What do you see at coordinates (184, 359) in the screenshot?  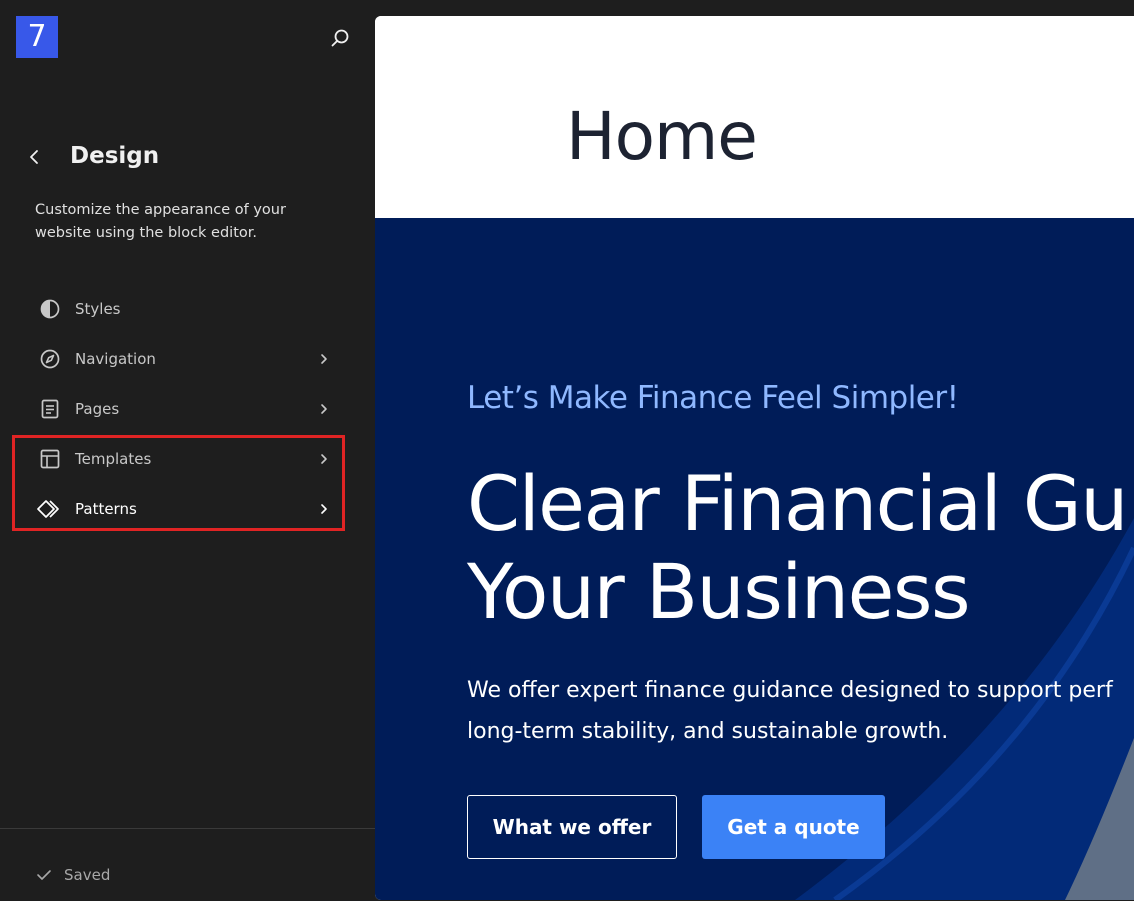 I see `nav-item-navigation: Navigation` at bounding box center [184, 359].